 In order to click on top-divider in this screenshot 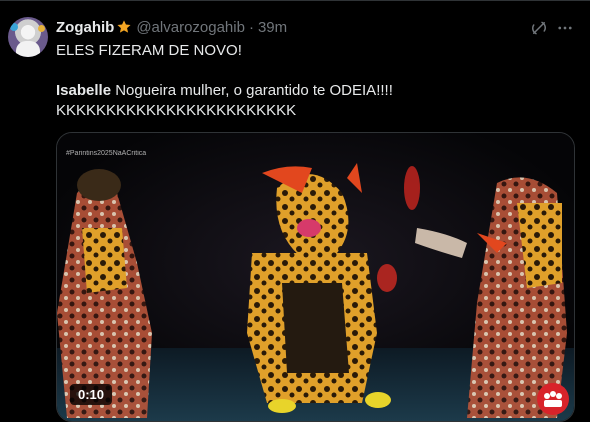, I will do `click(295, 0)`.